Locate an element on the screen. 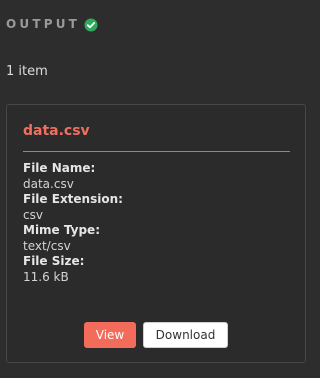 Image resolution: width=320 pixels, height=378 pixels. file-size-label: File Size: is located at coordinates (54, 261).